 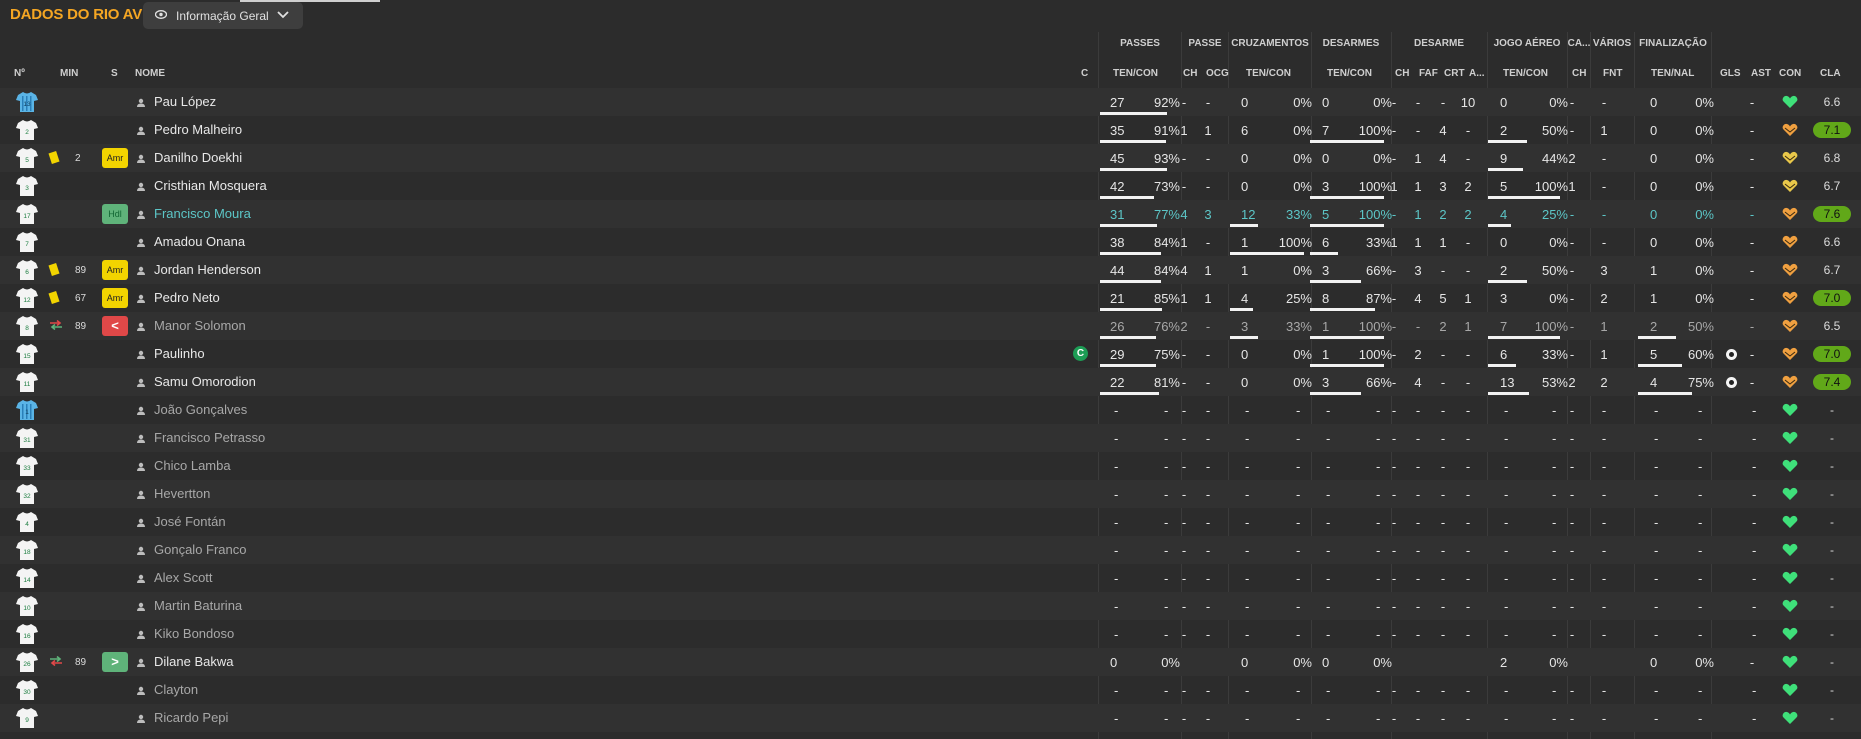 I want to click on col-header-c: C, so click(x=1084, y=73).